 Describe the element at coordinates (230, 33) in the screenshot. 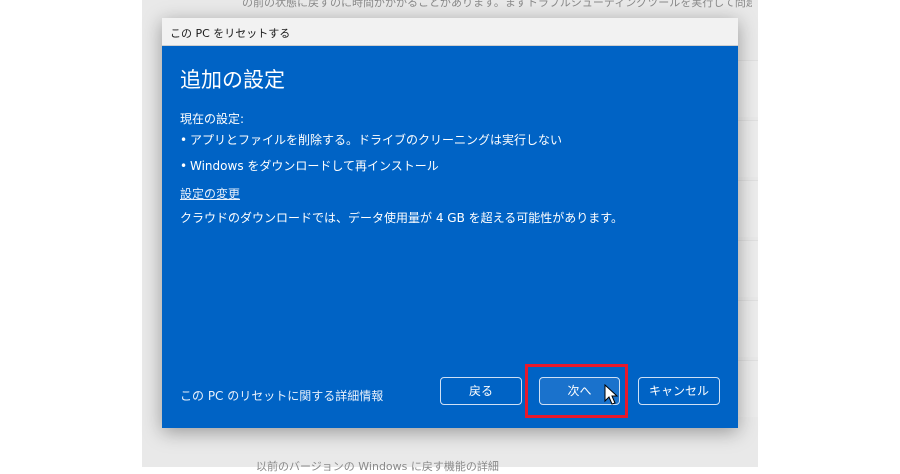

I see `dialog-title: この PC をリセットする` at that location.